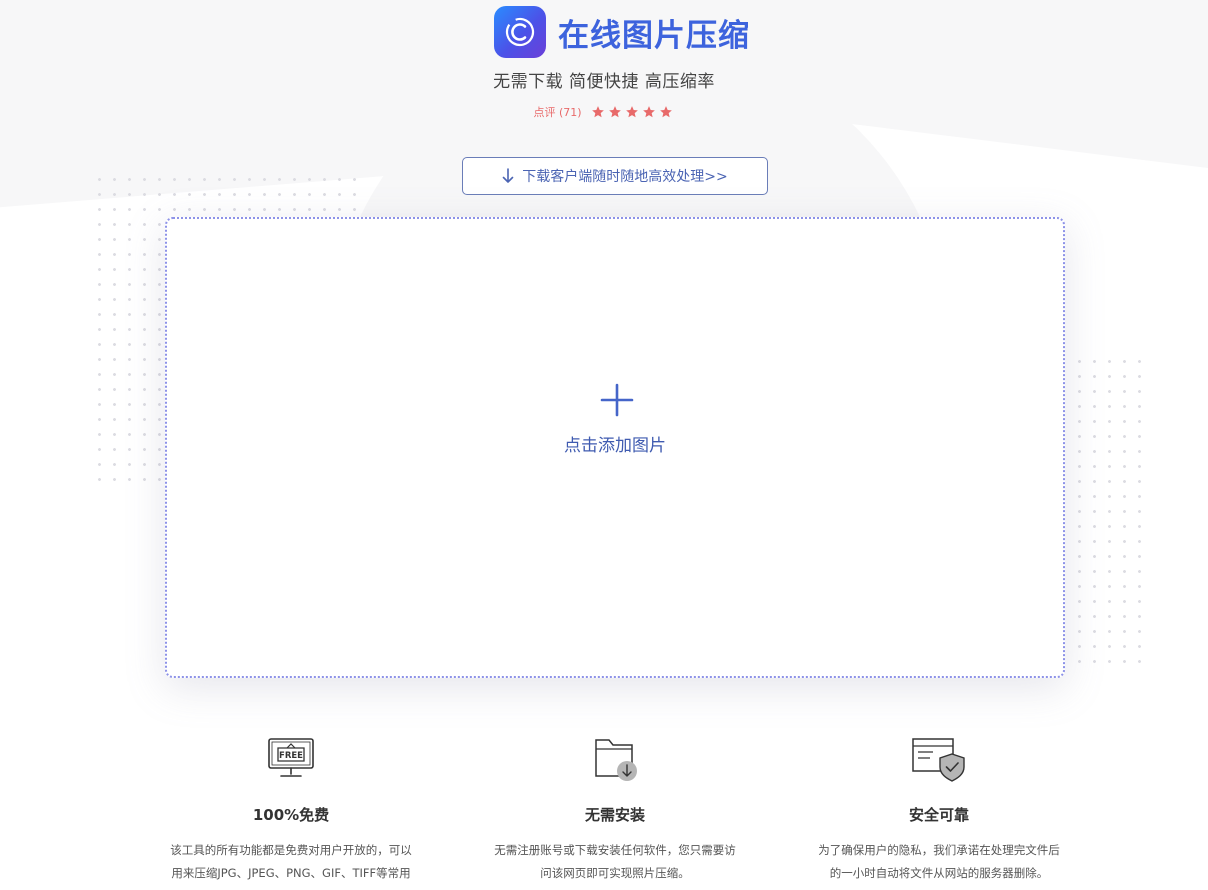 The width and height of the screenshot is (1208, 890). I want to click on page-title: 在线图片压缩, so click(654, 35).